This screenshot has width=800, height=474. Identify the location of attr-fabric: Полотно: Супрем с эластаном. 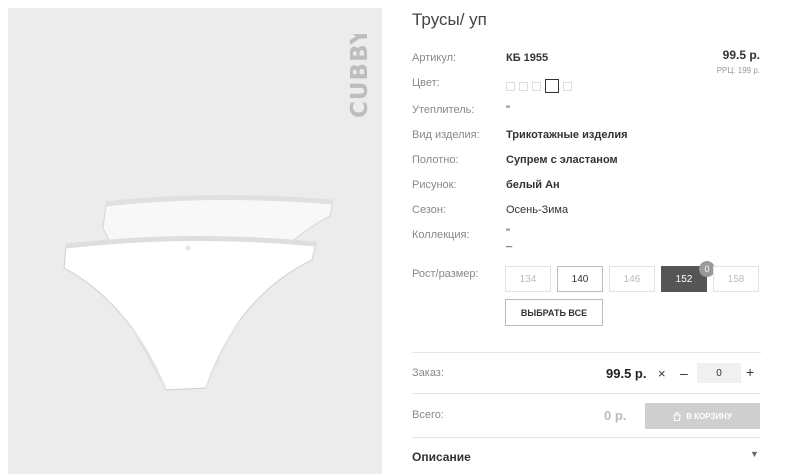
(587, 163).